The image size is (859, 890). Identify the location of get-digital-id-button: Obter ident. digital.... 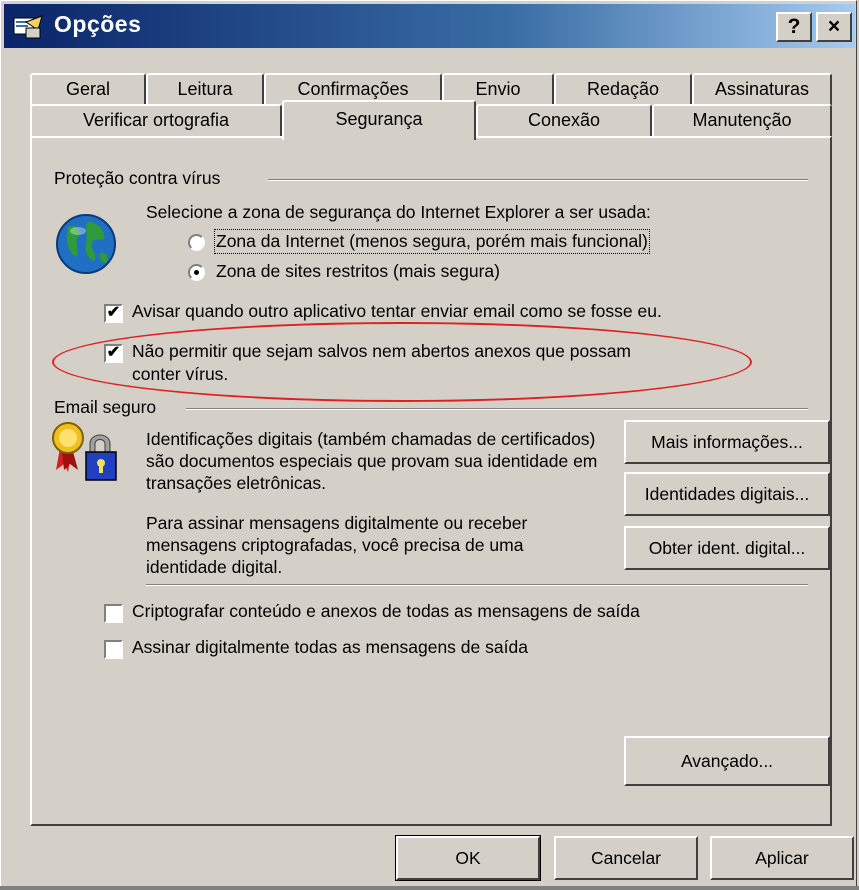
(727, 548).